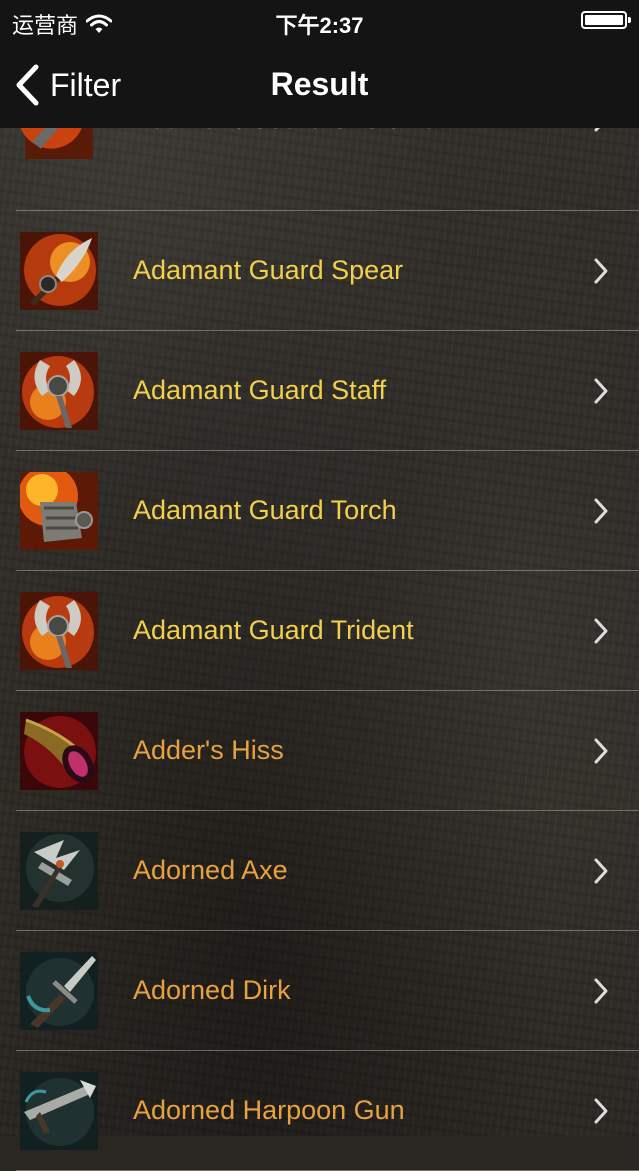  I want to click on item-label: Adorned Axe, so click(210, 870).